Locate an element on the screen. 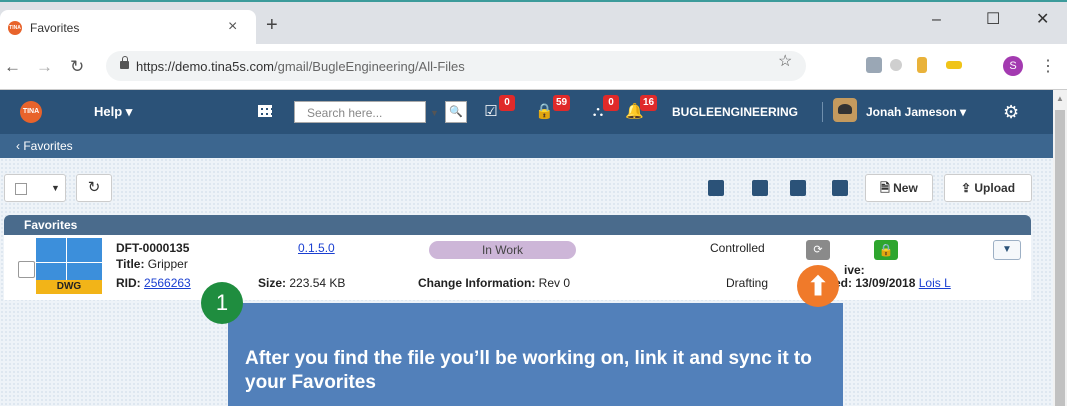  extension-flag-icon is located at coordinates (954, 65).